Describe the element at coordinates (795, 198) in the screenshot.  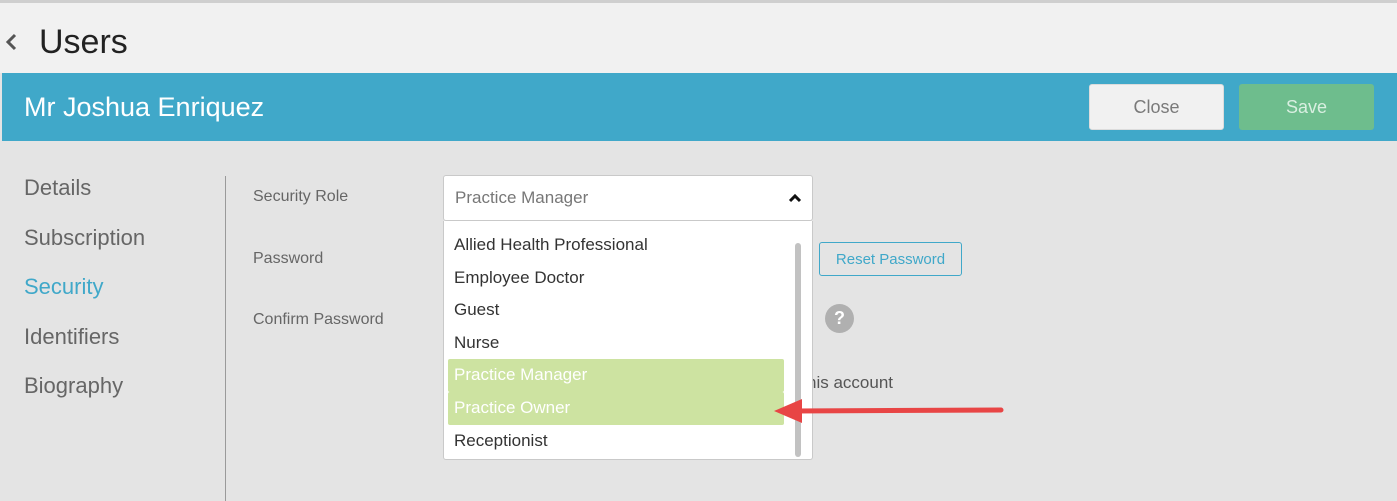
I see `chevron-up-icon` at that location.